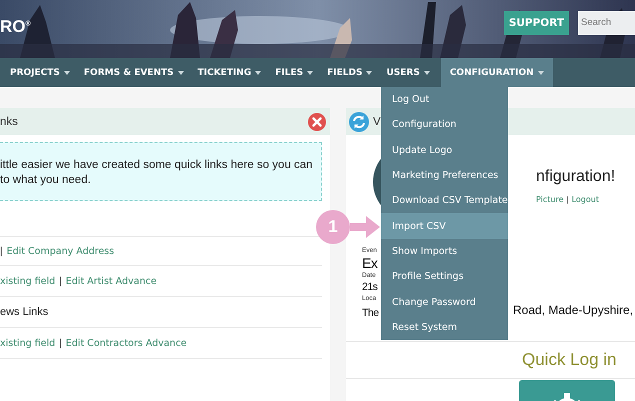 The height and width of the screenshot is (401, 635). What do you see at coordinates (161, 171) in the screenshot?
I see `info-message: ittle easier we have created some quick links here so you can to what you need.` at bounding box center [161, 171].